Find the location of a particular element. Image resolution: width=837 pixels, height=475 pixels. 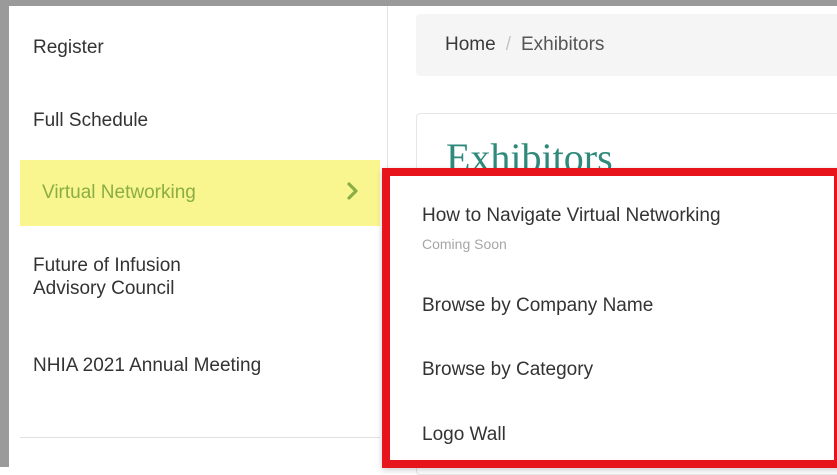

sidebar-divider-line is located at coordinates (200, 437).